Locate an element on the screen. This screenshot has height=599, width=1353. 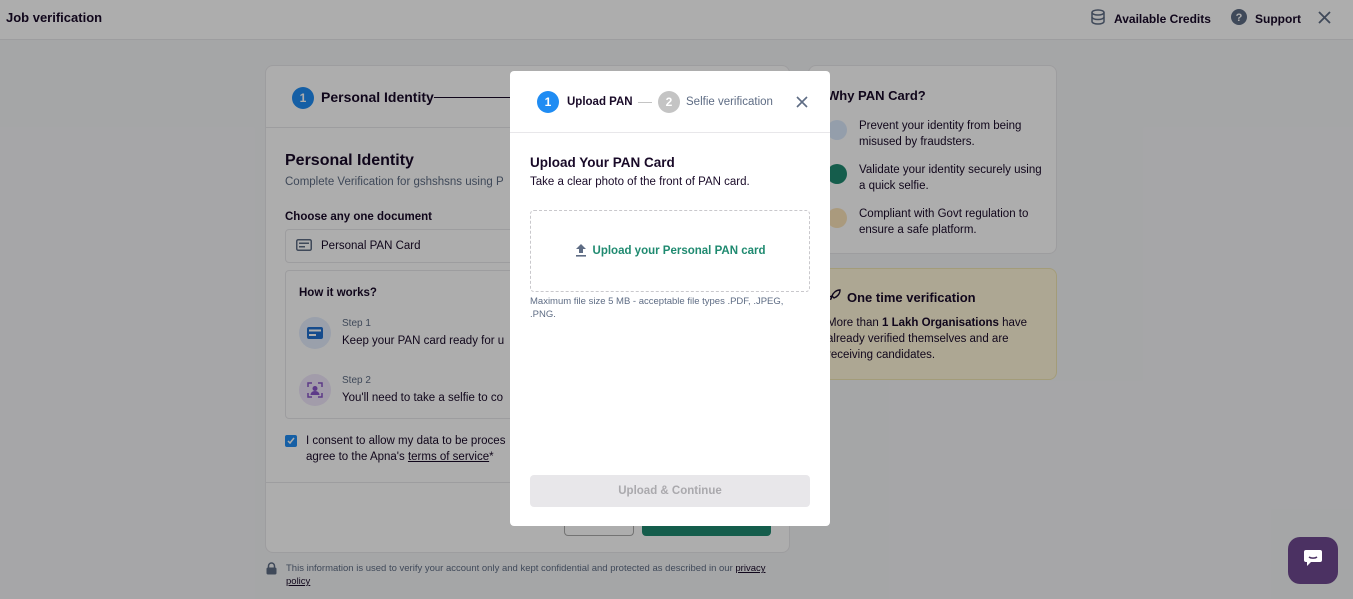
close-icon is located at coordinates (802, 102).